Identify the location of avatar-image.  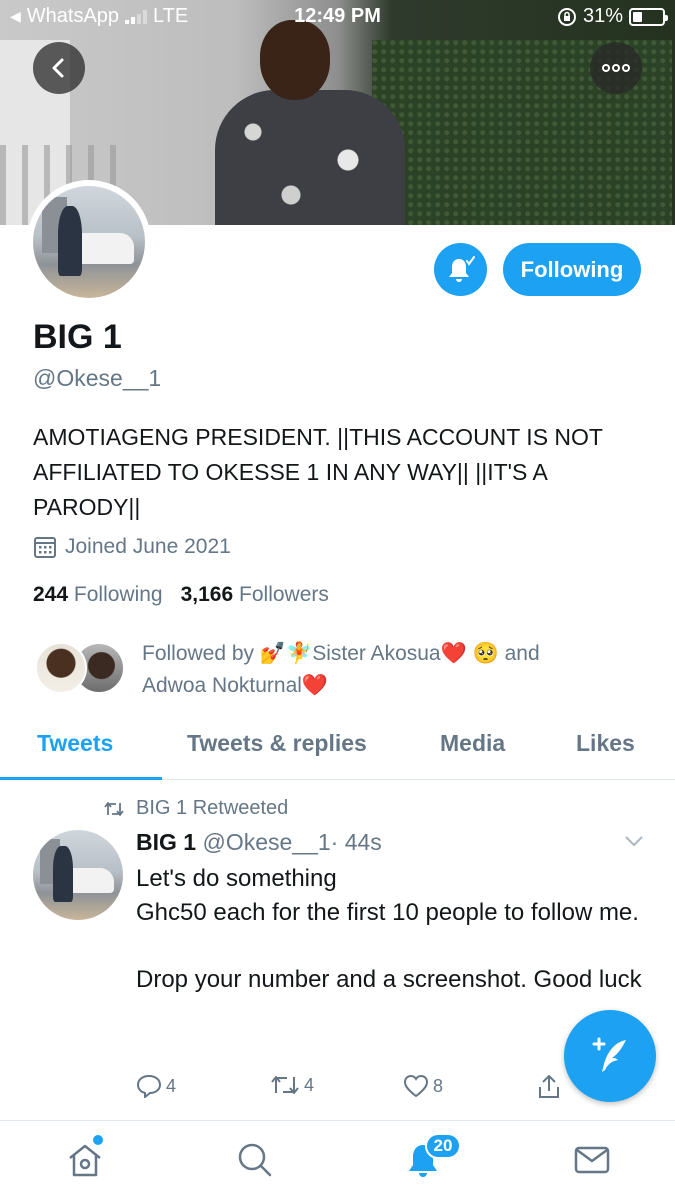
(89, 242).